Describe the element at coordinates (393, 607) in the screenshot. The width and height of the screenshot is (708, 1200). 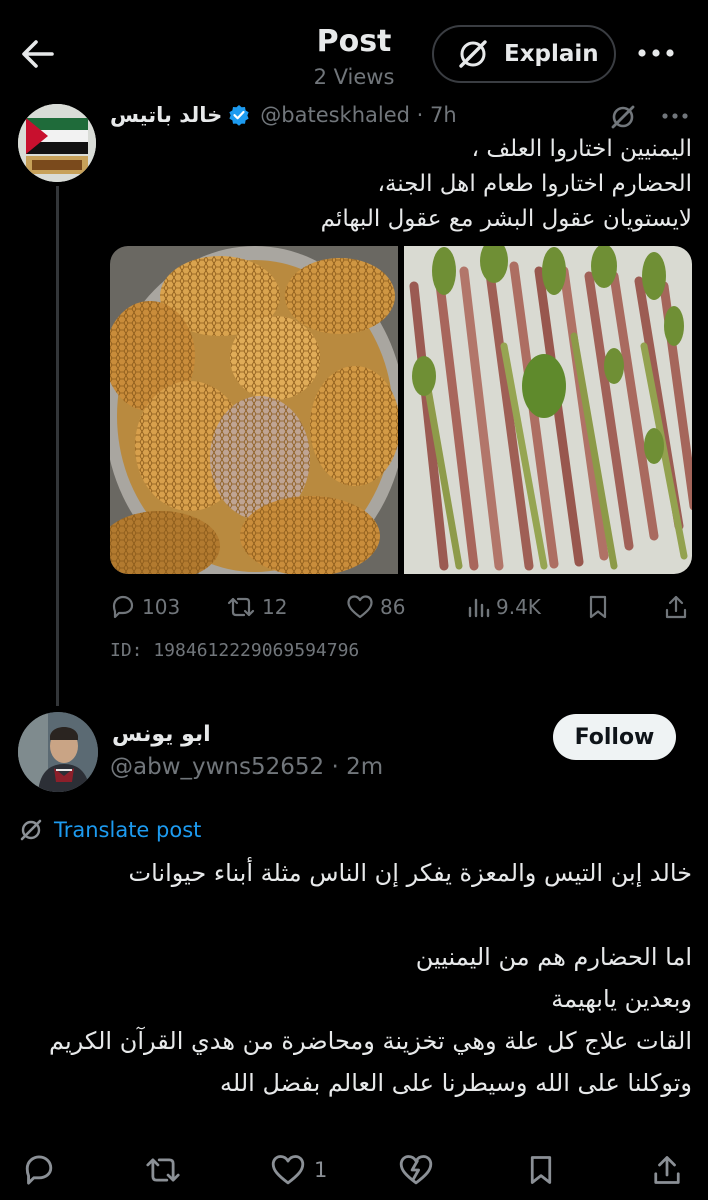
I see `like-count: 86` at that location.